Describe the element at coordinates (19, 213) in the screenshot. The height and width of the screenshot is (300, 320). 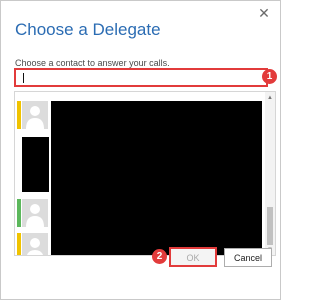
I see `presence-bar-available` at that location.